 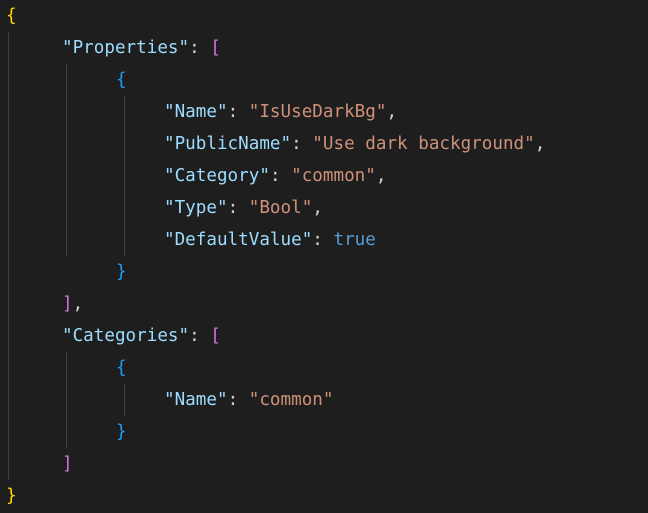 What do you see at coordinates (423, 144) in the screenshot?
I see `json-string-value: "Use dark background"` at bounding box center [423, 144].